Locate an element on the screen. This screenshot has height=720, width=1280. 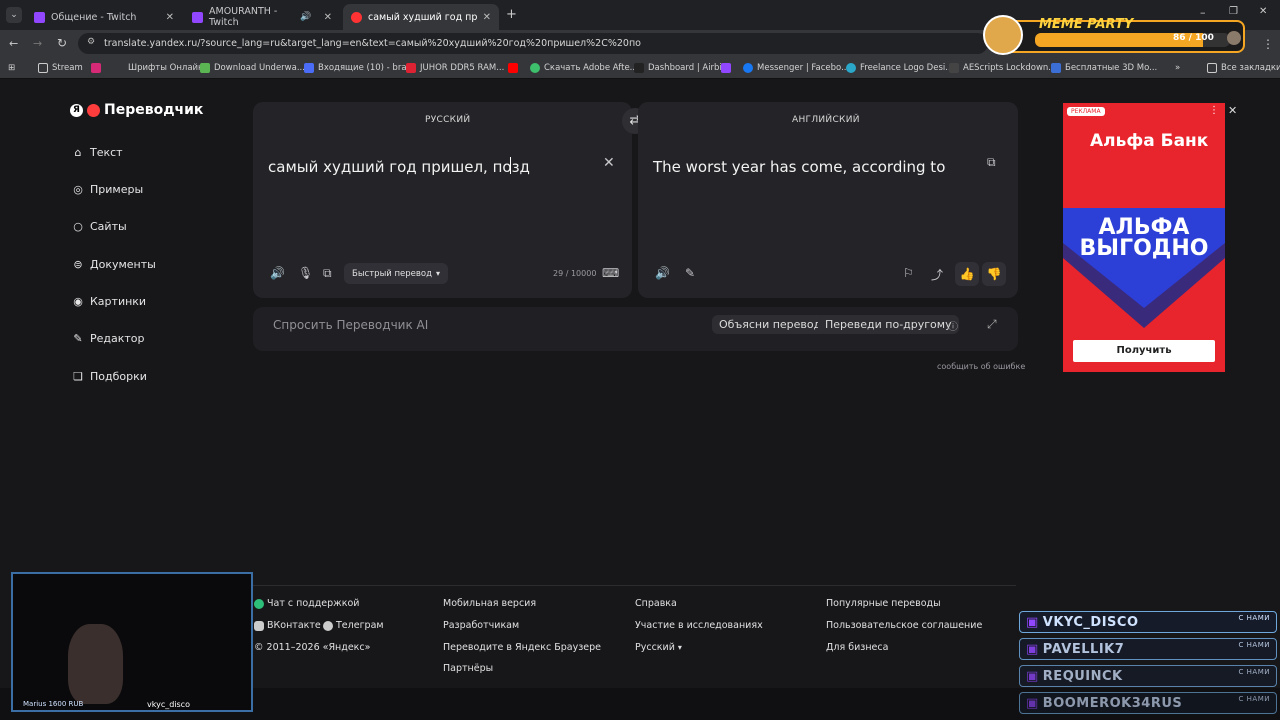
sidebar-item-examples: ◎ Примеры is located at coordinates (107, 189).